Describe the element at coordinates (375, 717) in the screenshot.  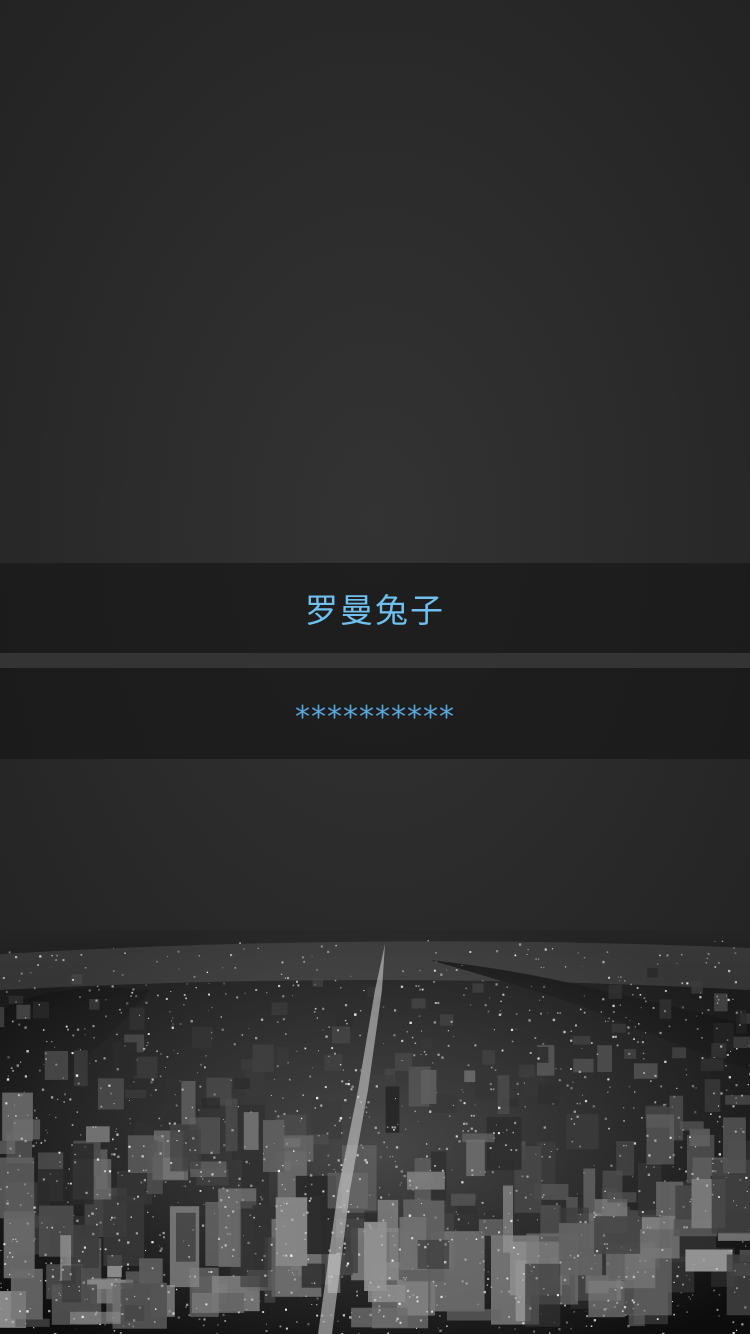
I see `password-value: **********` at that location.